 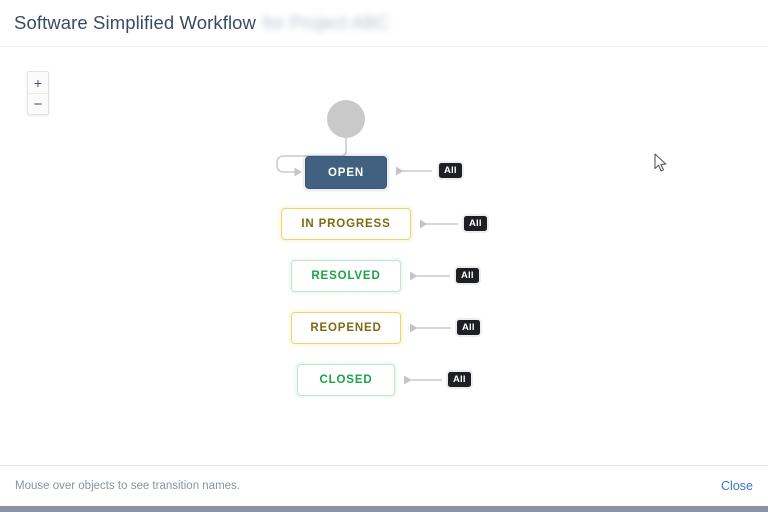 I want to click on close-link: Close, so click(x=737, y=486).